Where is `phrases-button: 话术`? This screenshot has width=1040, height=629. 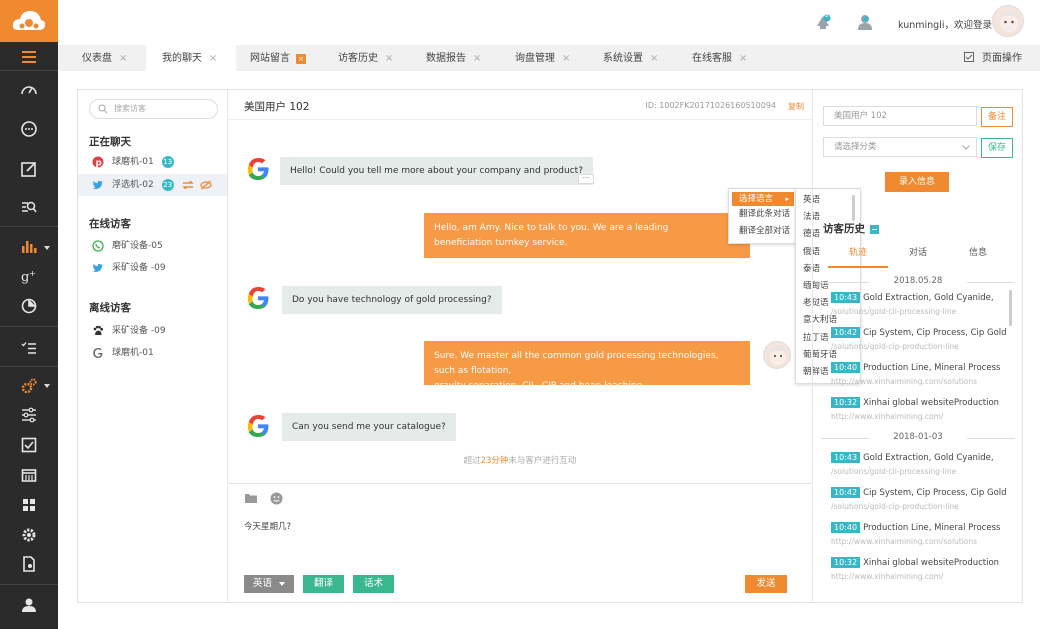
phrases-button: 话术 is located at coordinates (373, 584).